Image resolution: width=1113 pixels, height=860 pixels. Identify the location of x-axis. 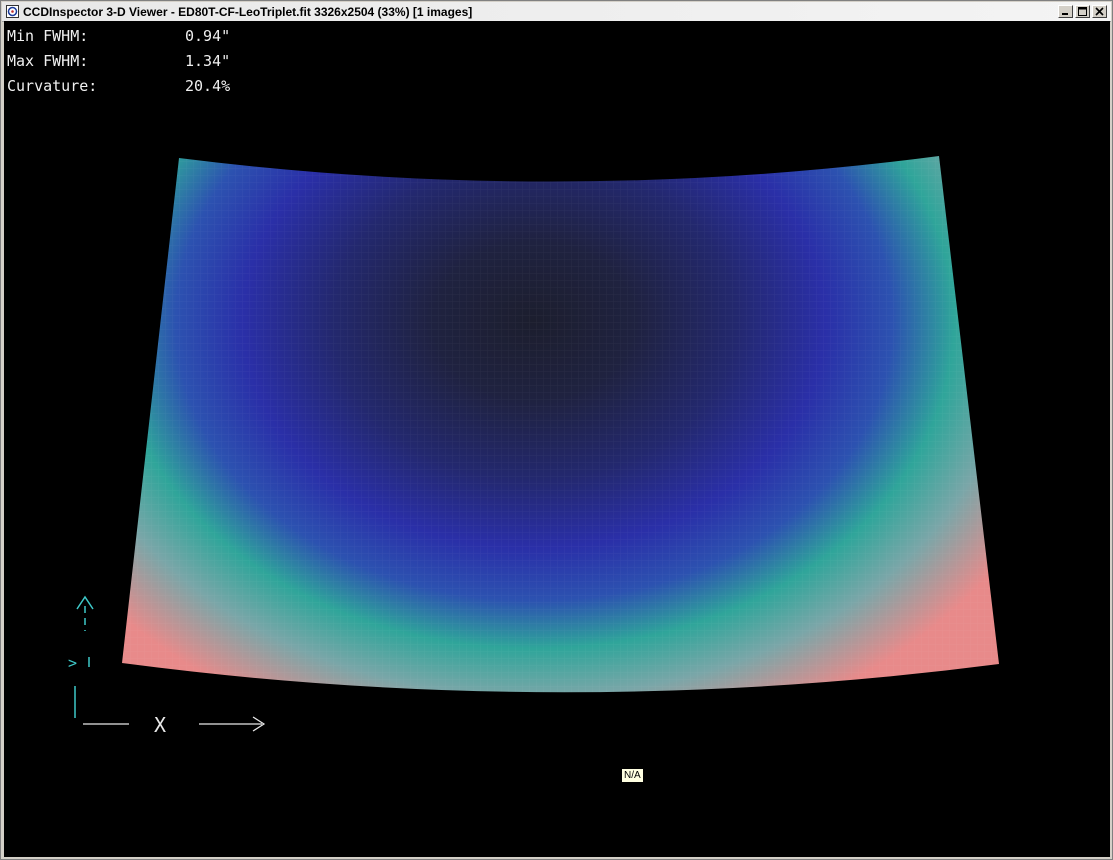
(174, 724).